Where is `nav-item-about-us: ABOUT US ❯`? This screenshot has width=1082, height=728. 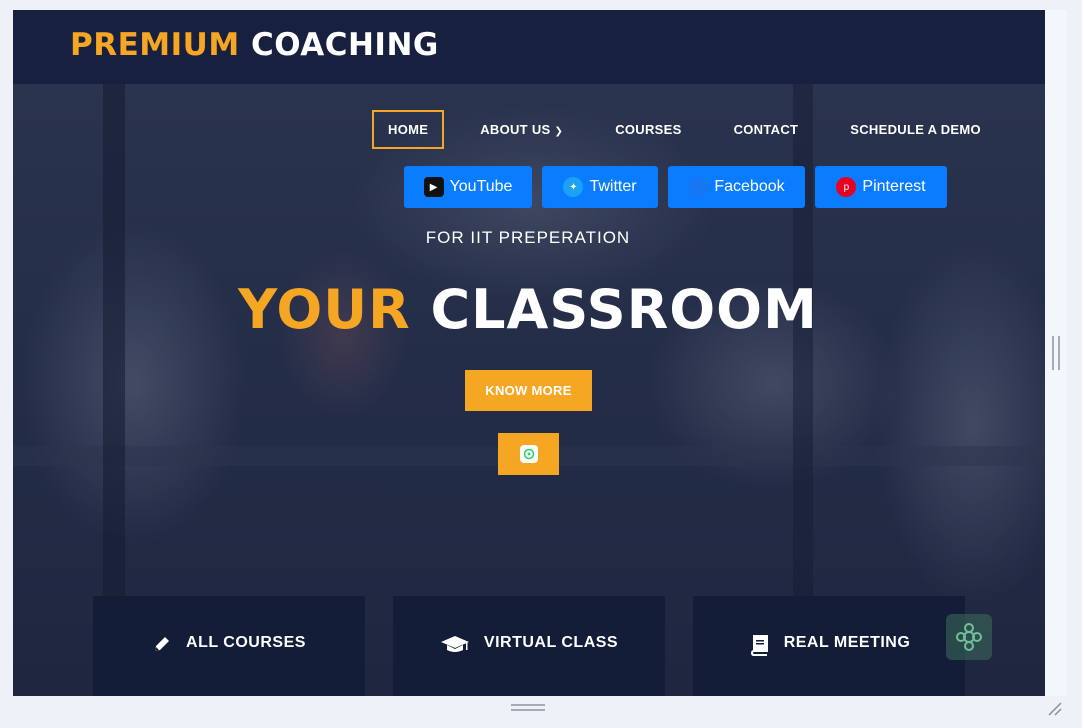
nav-item-about-us: ABOUT US ❯ is located at coordinates (521, 129).